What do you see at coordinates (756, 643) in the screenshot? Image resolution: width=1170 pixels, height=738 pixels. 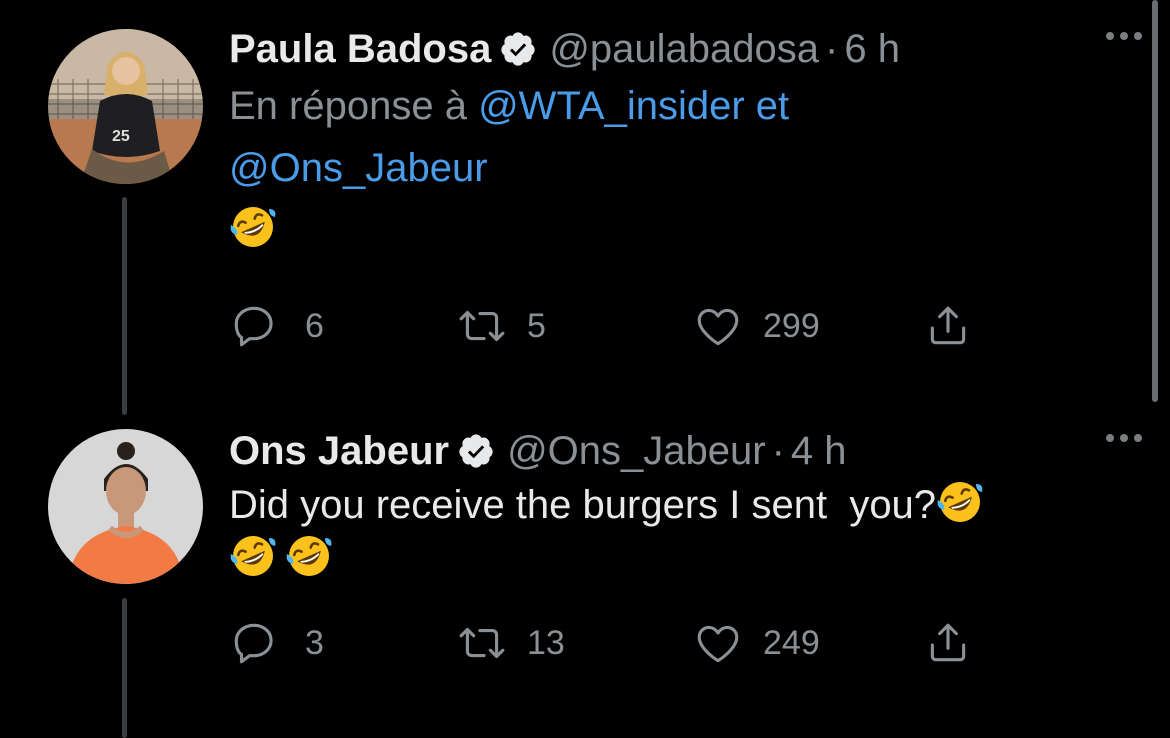 I see `like-button: 249` at bounding box center [756, 643].